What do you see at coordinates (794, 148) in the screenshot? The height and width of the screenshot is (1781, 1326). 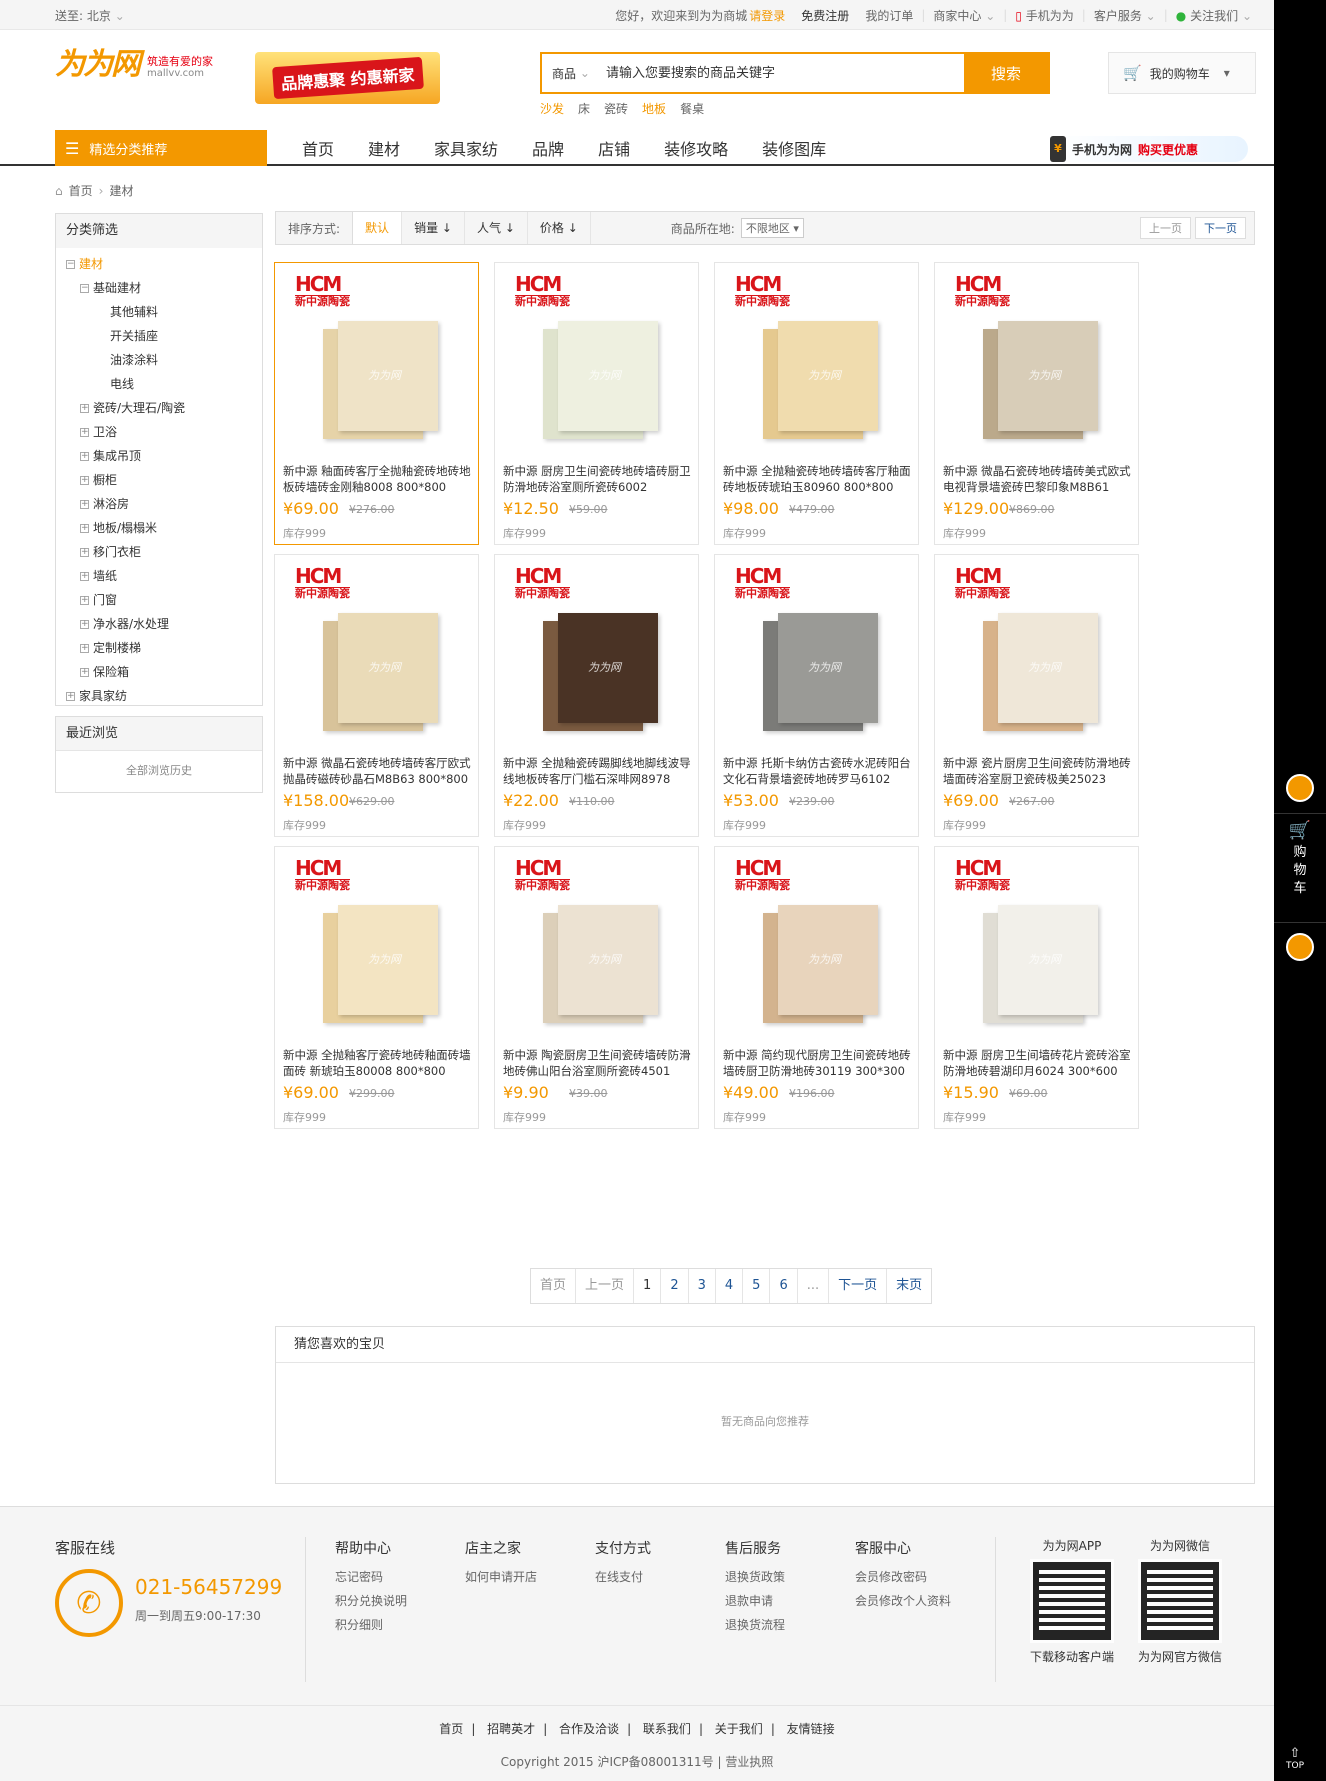 I see `nav-link-gallery: 装修图库` at bounding box center [794, 148].